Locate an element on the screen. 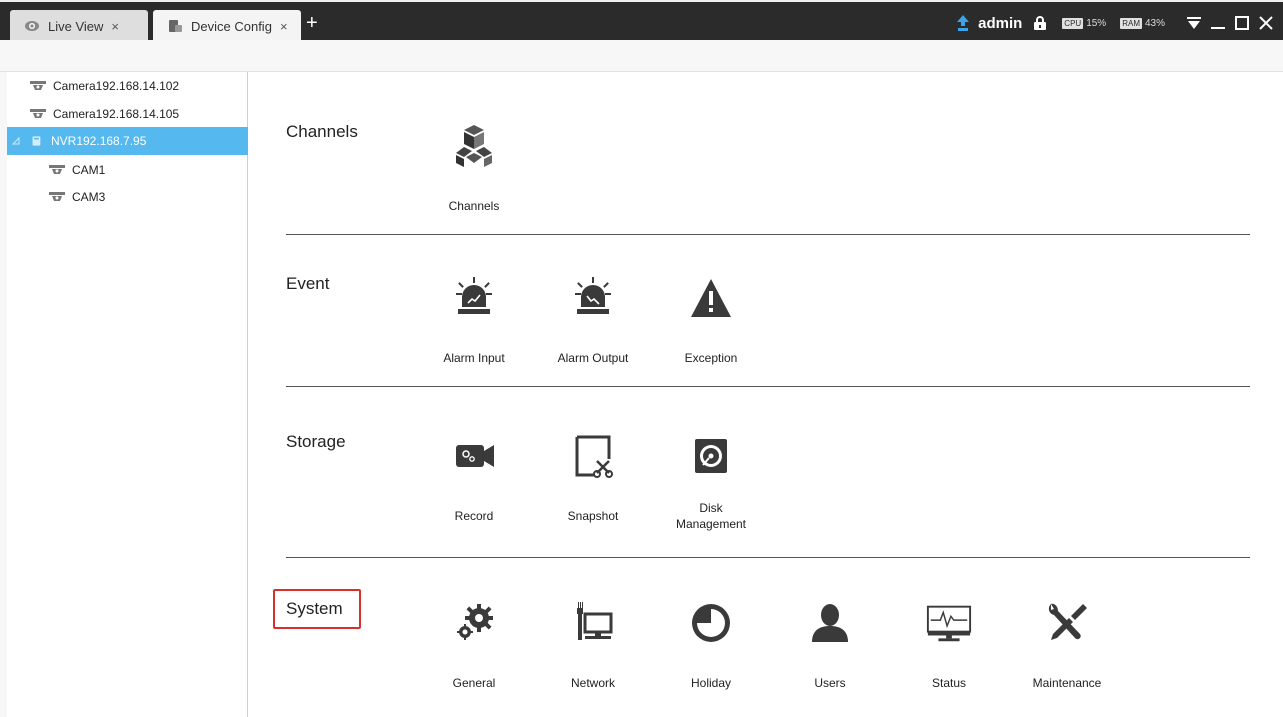  lock-icon is located at coordinates (1040, 23).